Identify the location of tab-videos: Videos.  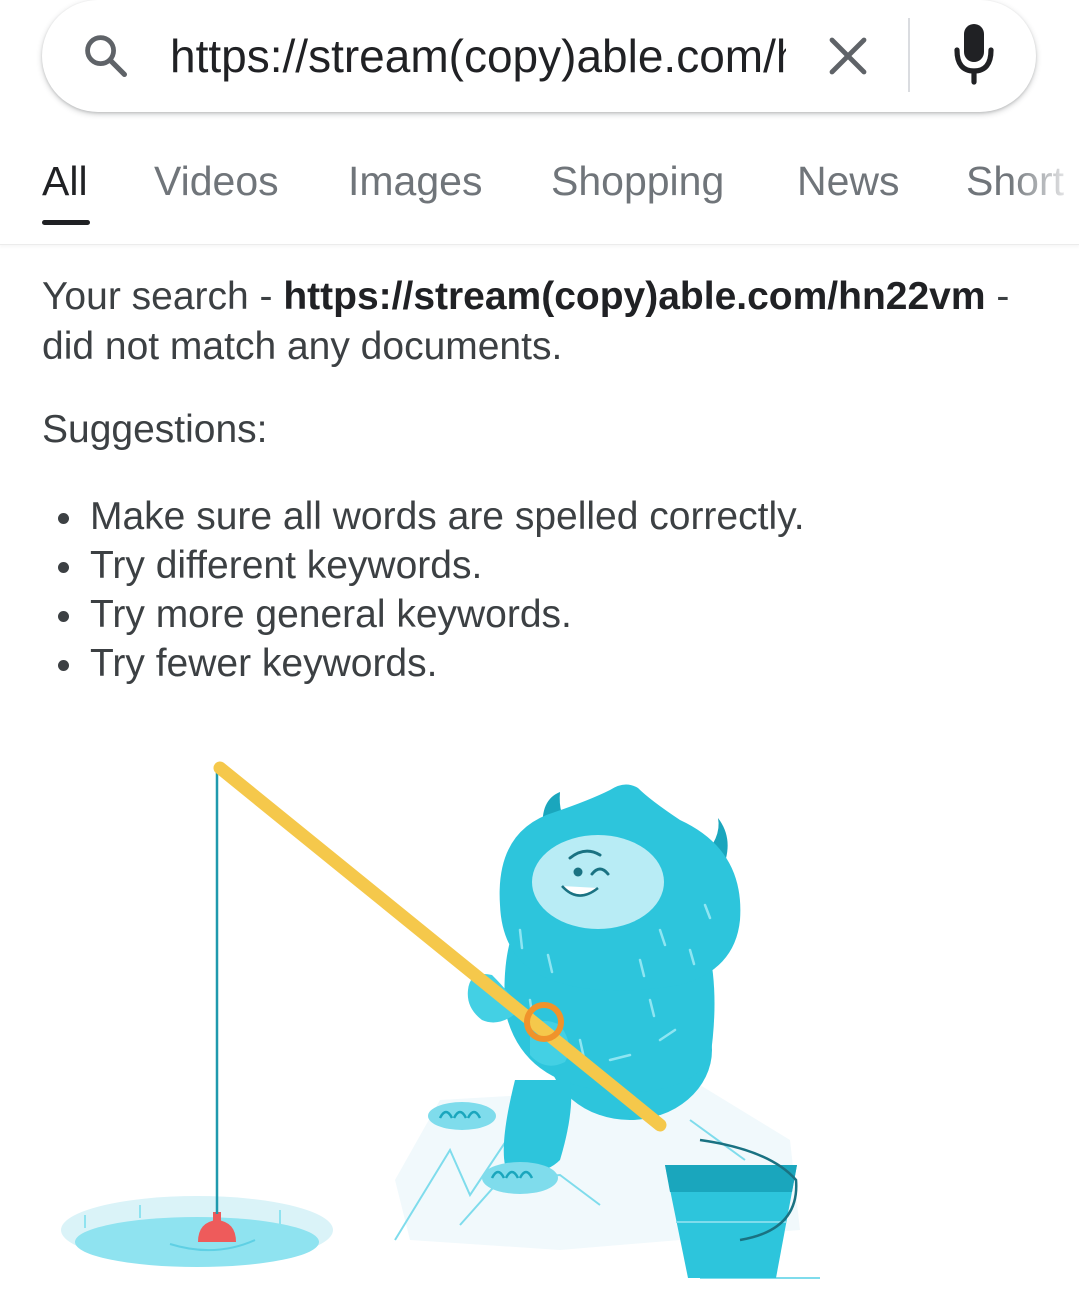
(216, 181).